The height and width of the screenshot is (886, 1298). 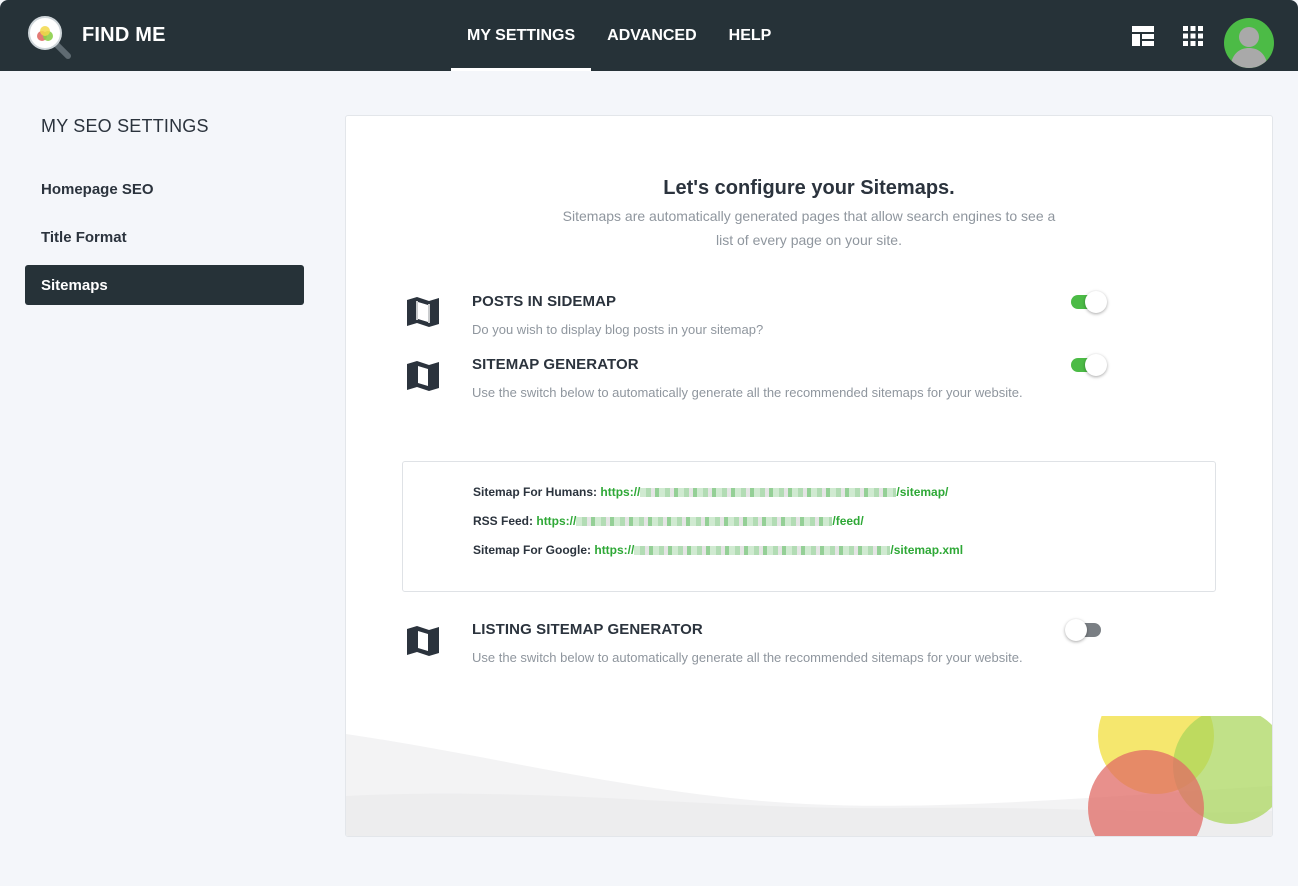 I want to click on app-title: FIND ME, so click(x=124, y=35).